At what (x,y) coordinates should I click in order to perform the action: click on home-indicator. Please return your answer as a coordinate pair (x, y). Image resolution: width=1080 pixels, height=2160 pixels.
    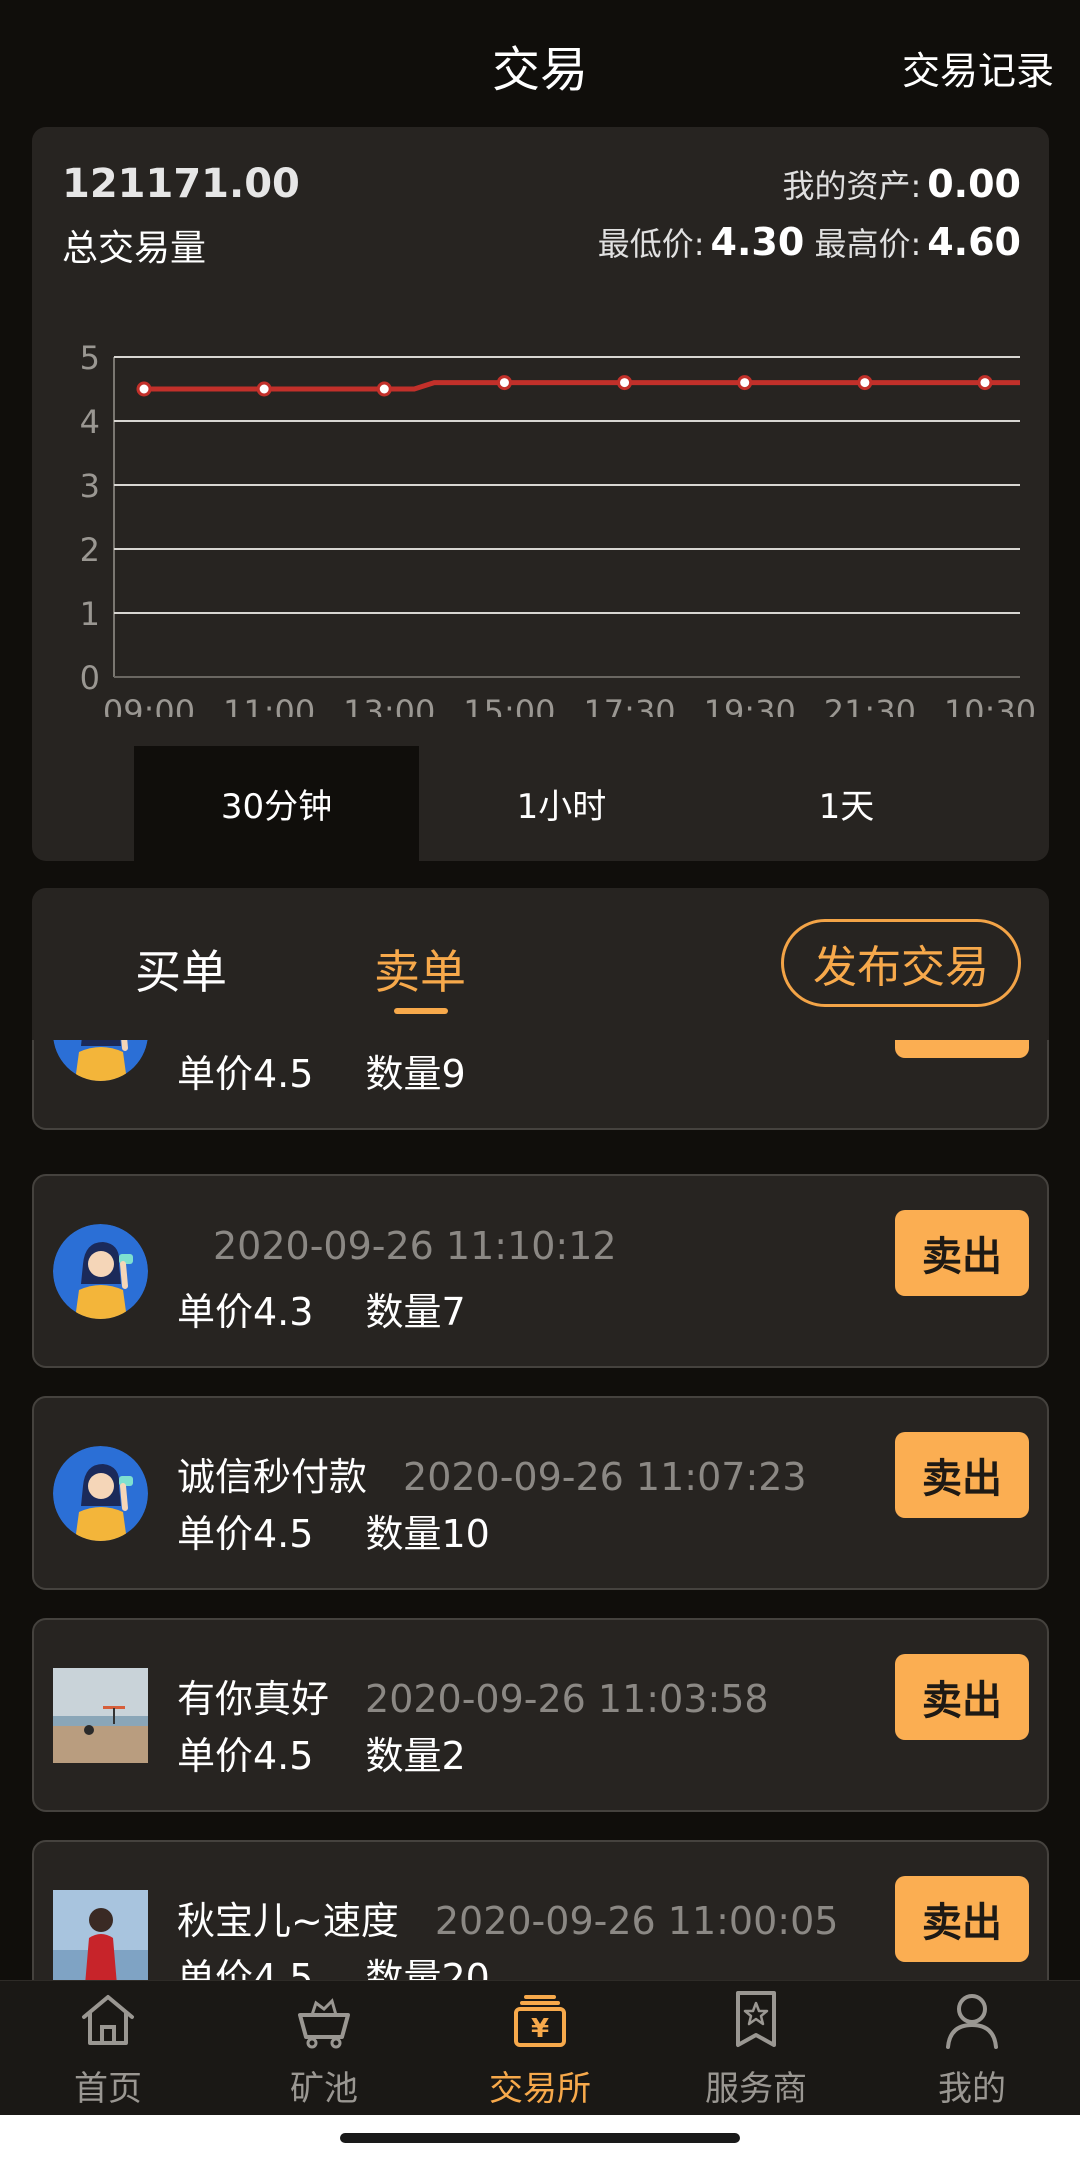
    Looking at the image, I should click on (540, 2138).